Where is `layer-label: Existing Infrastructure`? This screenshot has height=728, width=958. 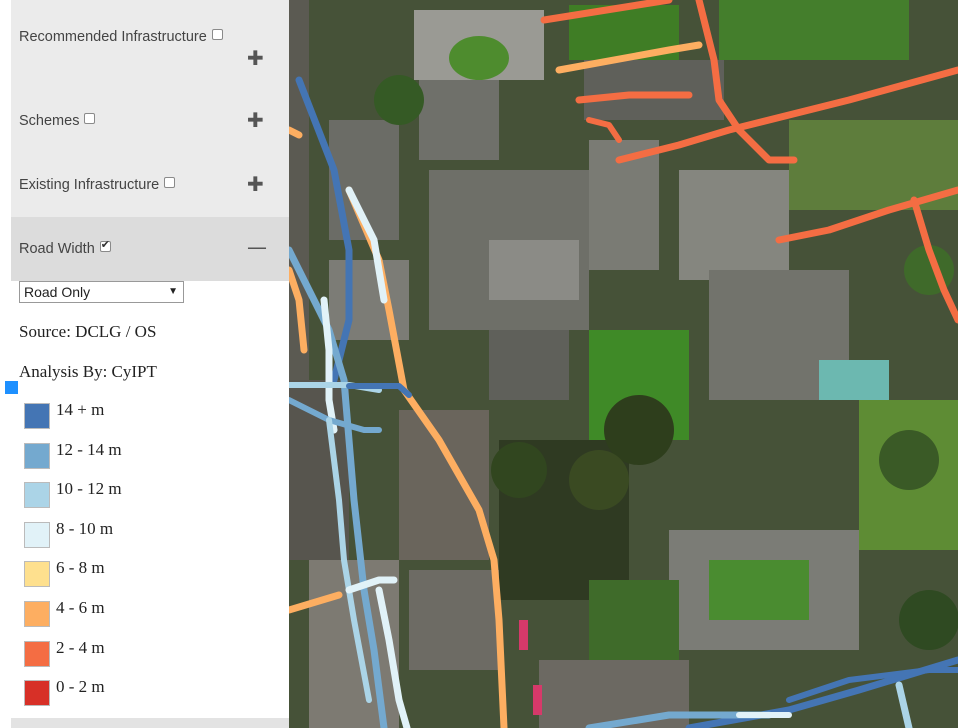
layer-label: Existing Infrastructure is located at coordinates (89, 185).